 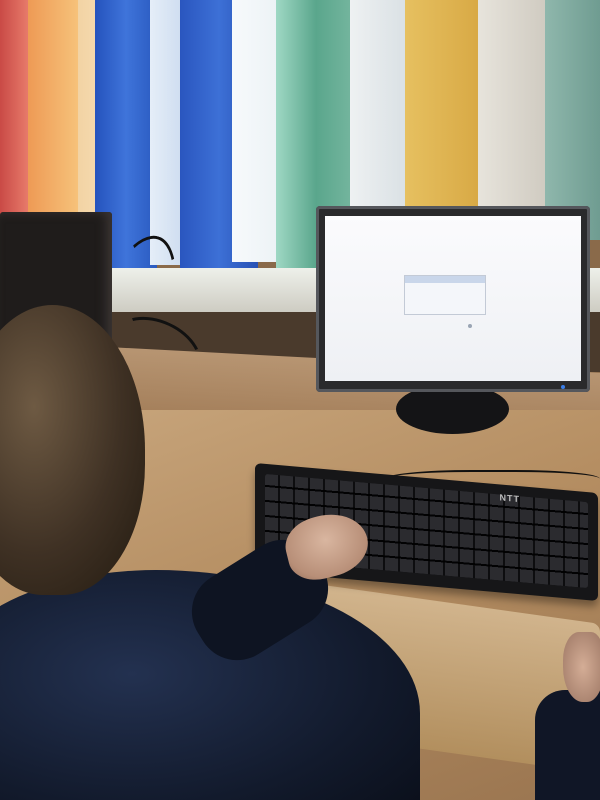 I want to click on monitor-power-led, so click(x=563, y=387).